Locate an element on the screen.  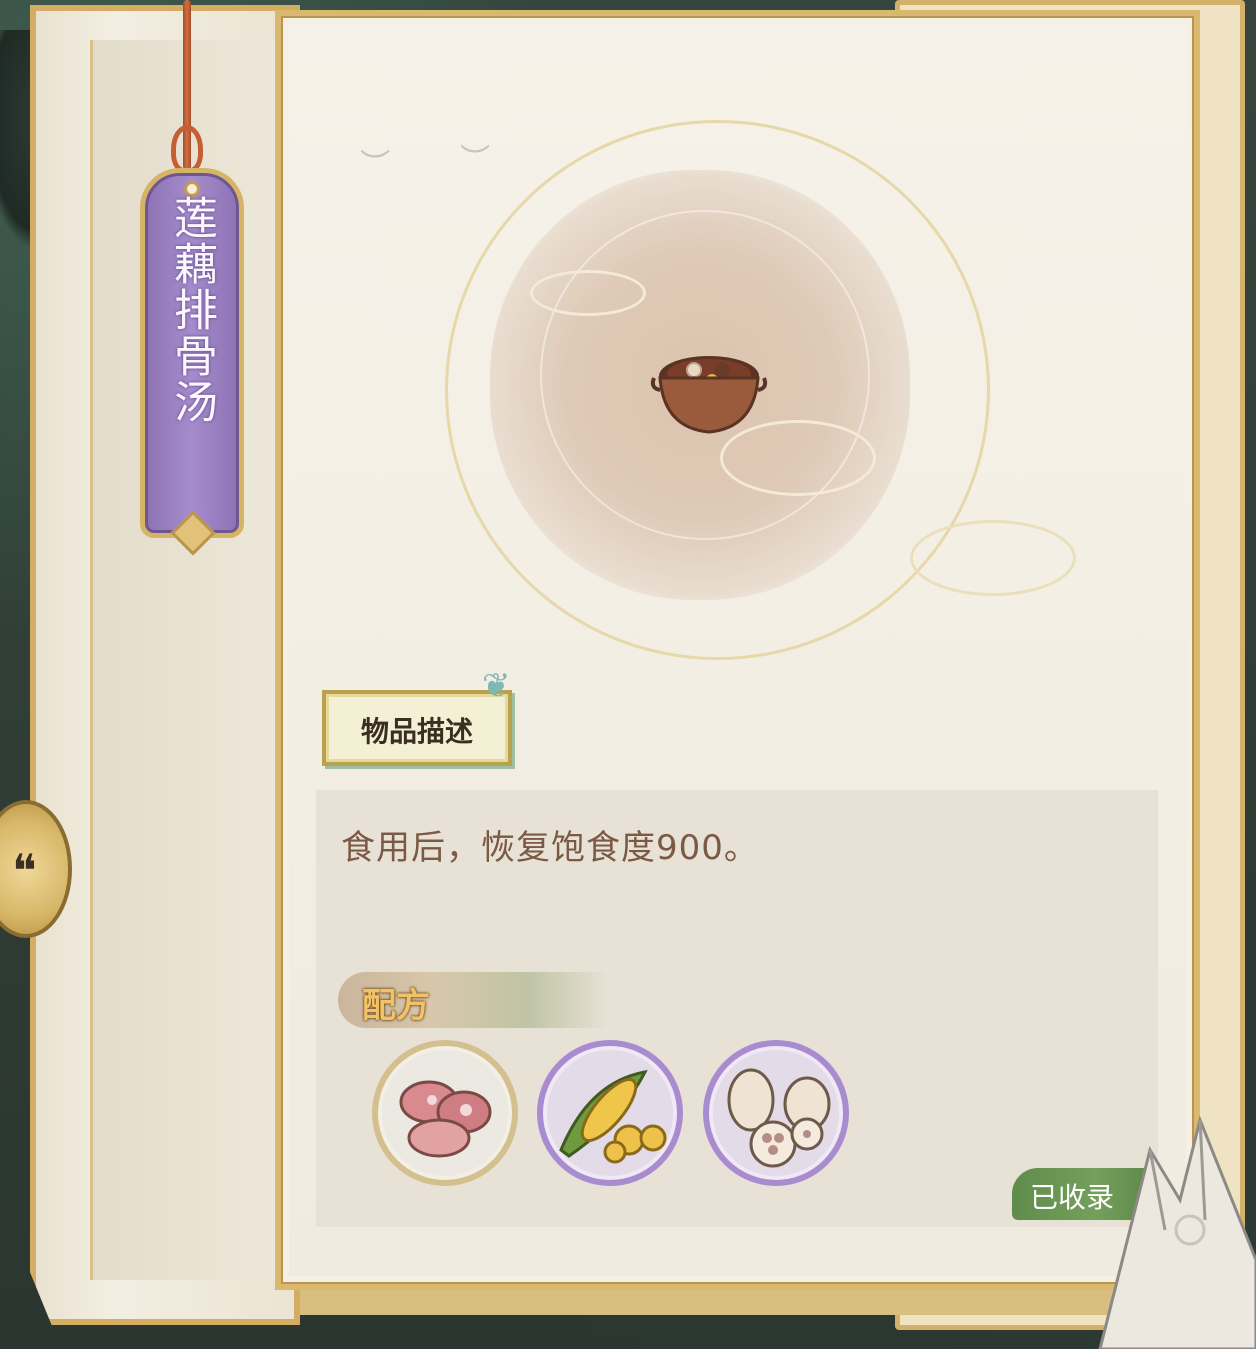
recipe-header: 配方 is located at coordinates (473, 1000).